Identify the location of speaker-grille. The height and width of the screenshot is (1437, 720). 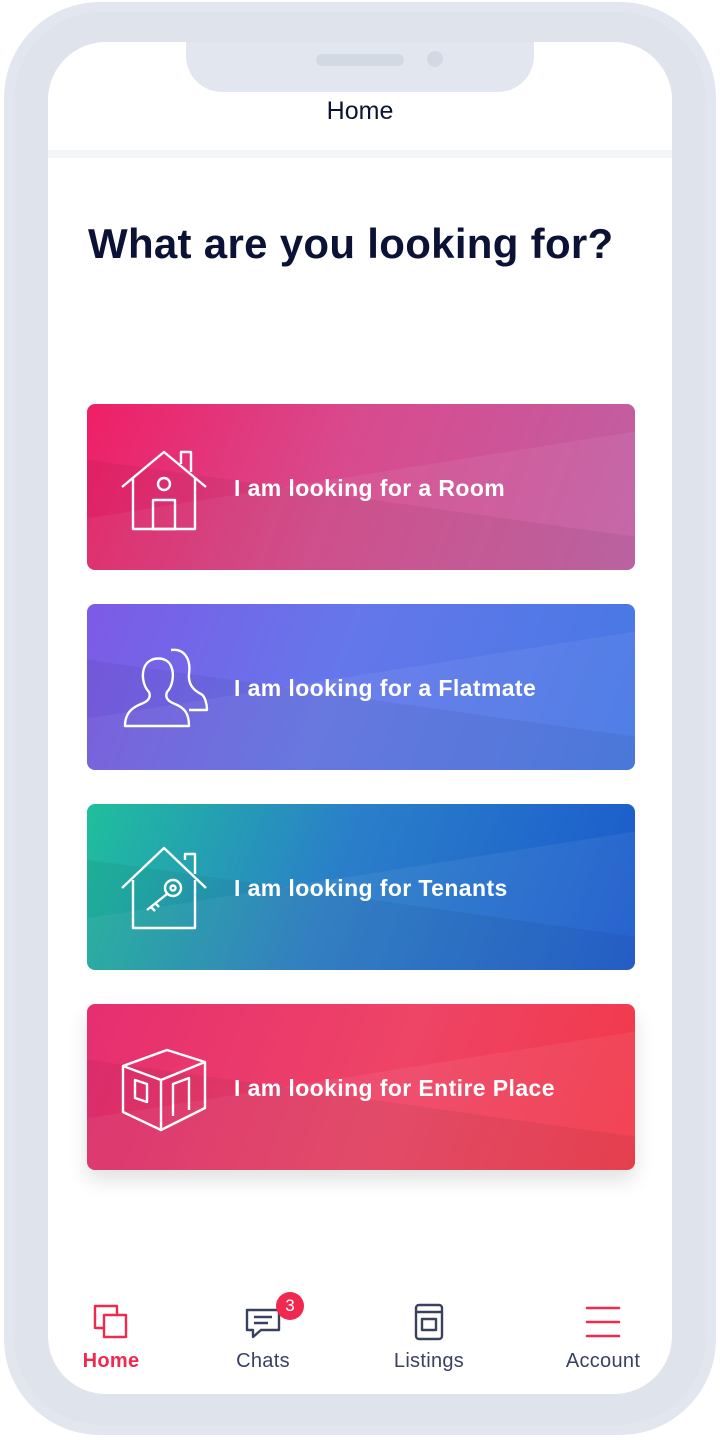
(360, 60).